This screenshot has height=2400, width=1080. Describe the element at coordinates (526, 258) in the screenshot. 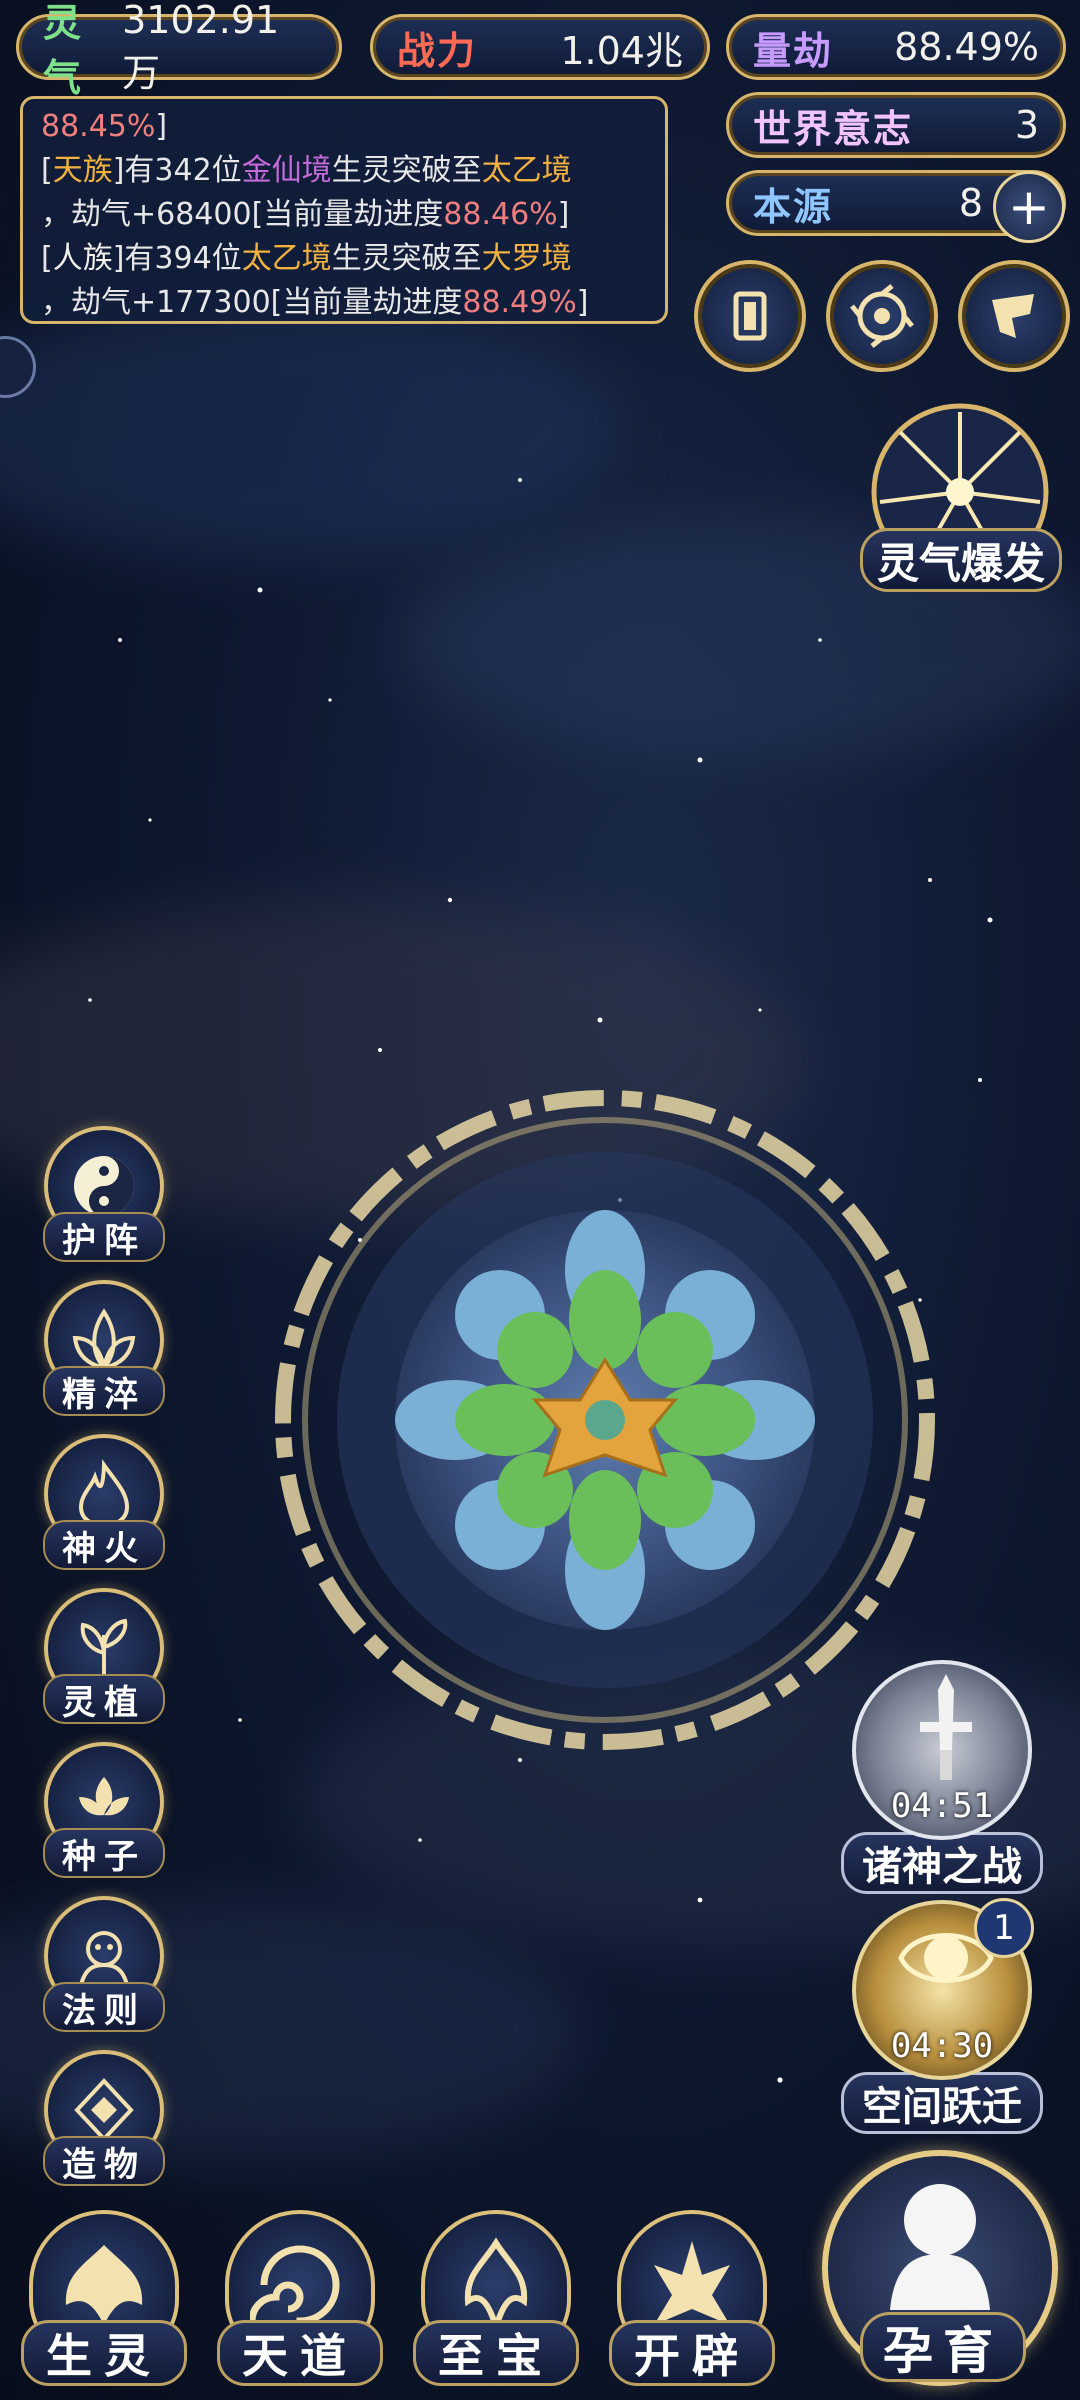

I see `log-e2-target: 大罗境` at that location.